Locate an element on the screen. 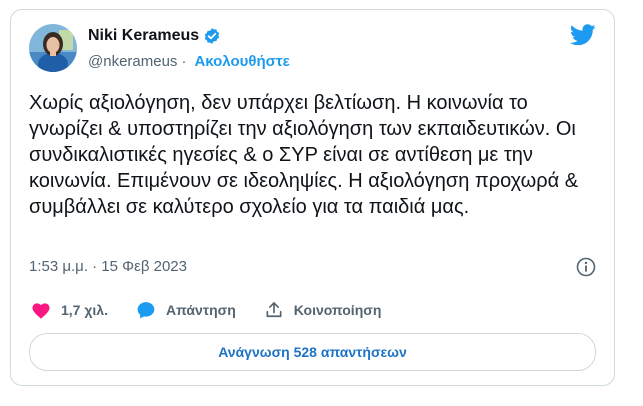 This screenshot has height=406, width=643. handle-row: @nkerameus · Ακολουθήστε is located at coordinates (189, 61).